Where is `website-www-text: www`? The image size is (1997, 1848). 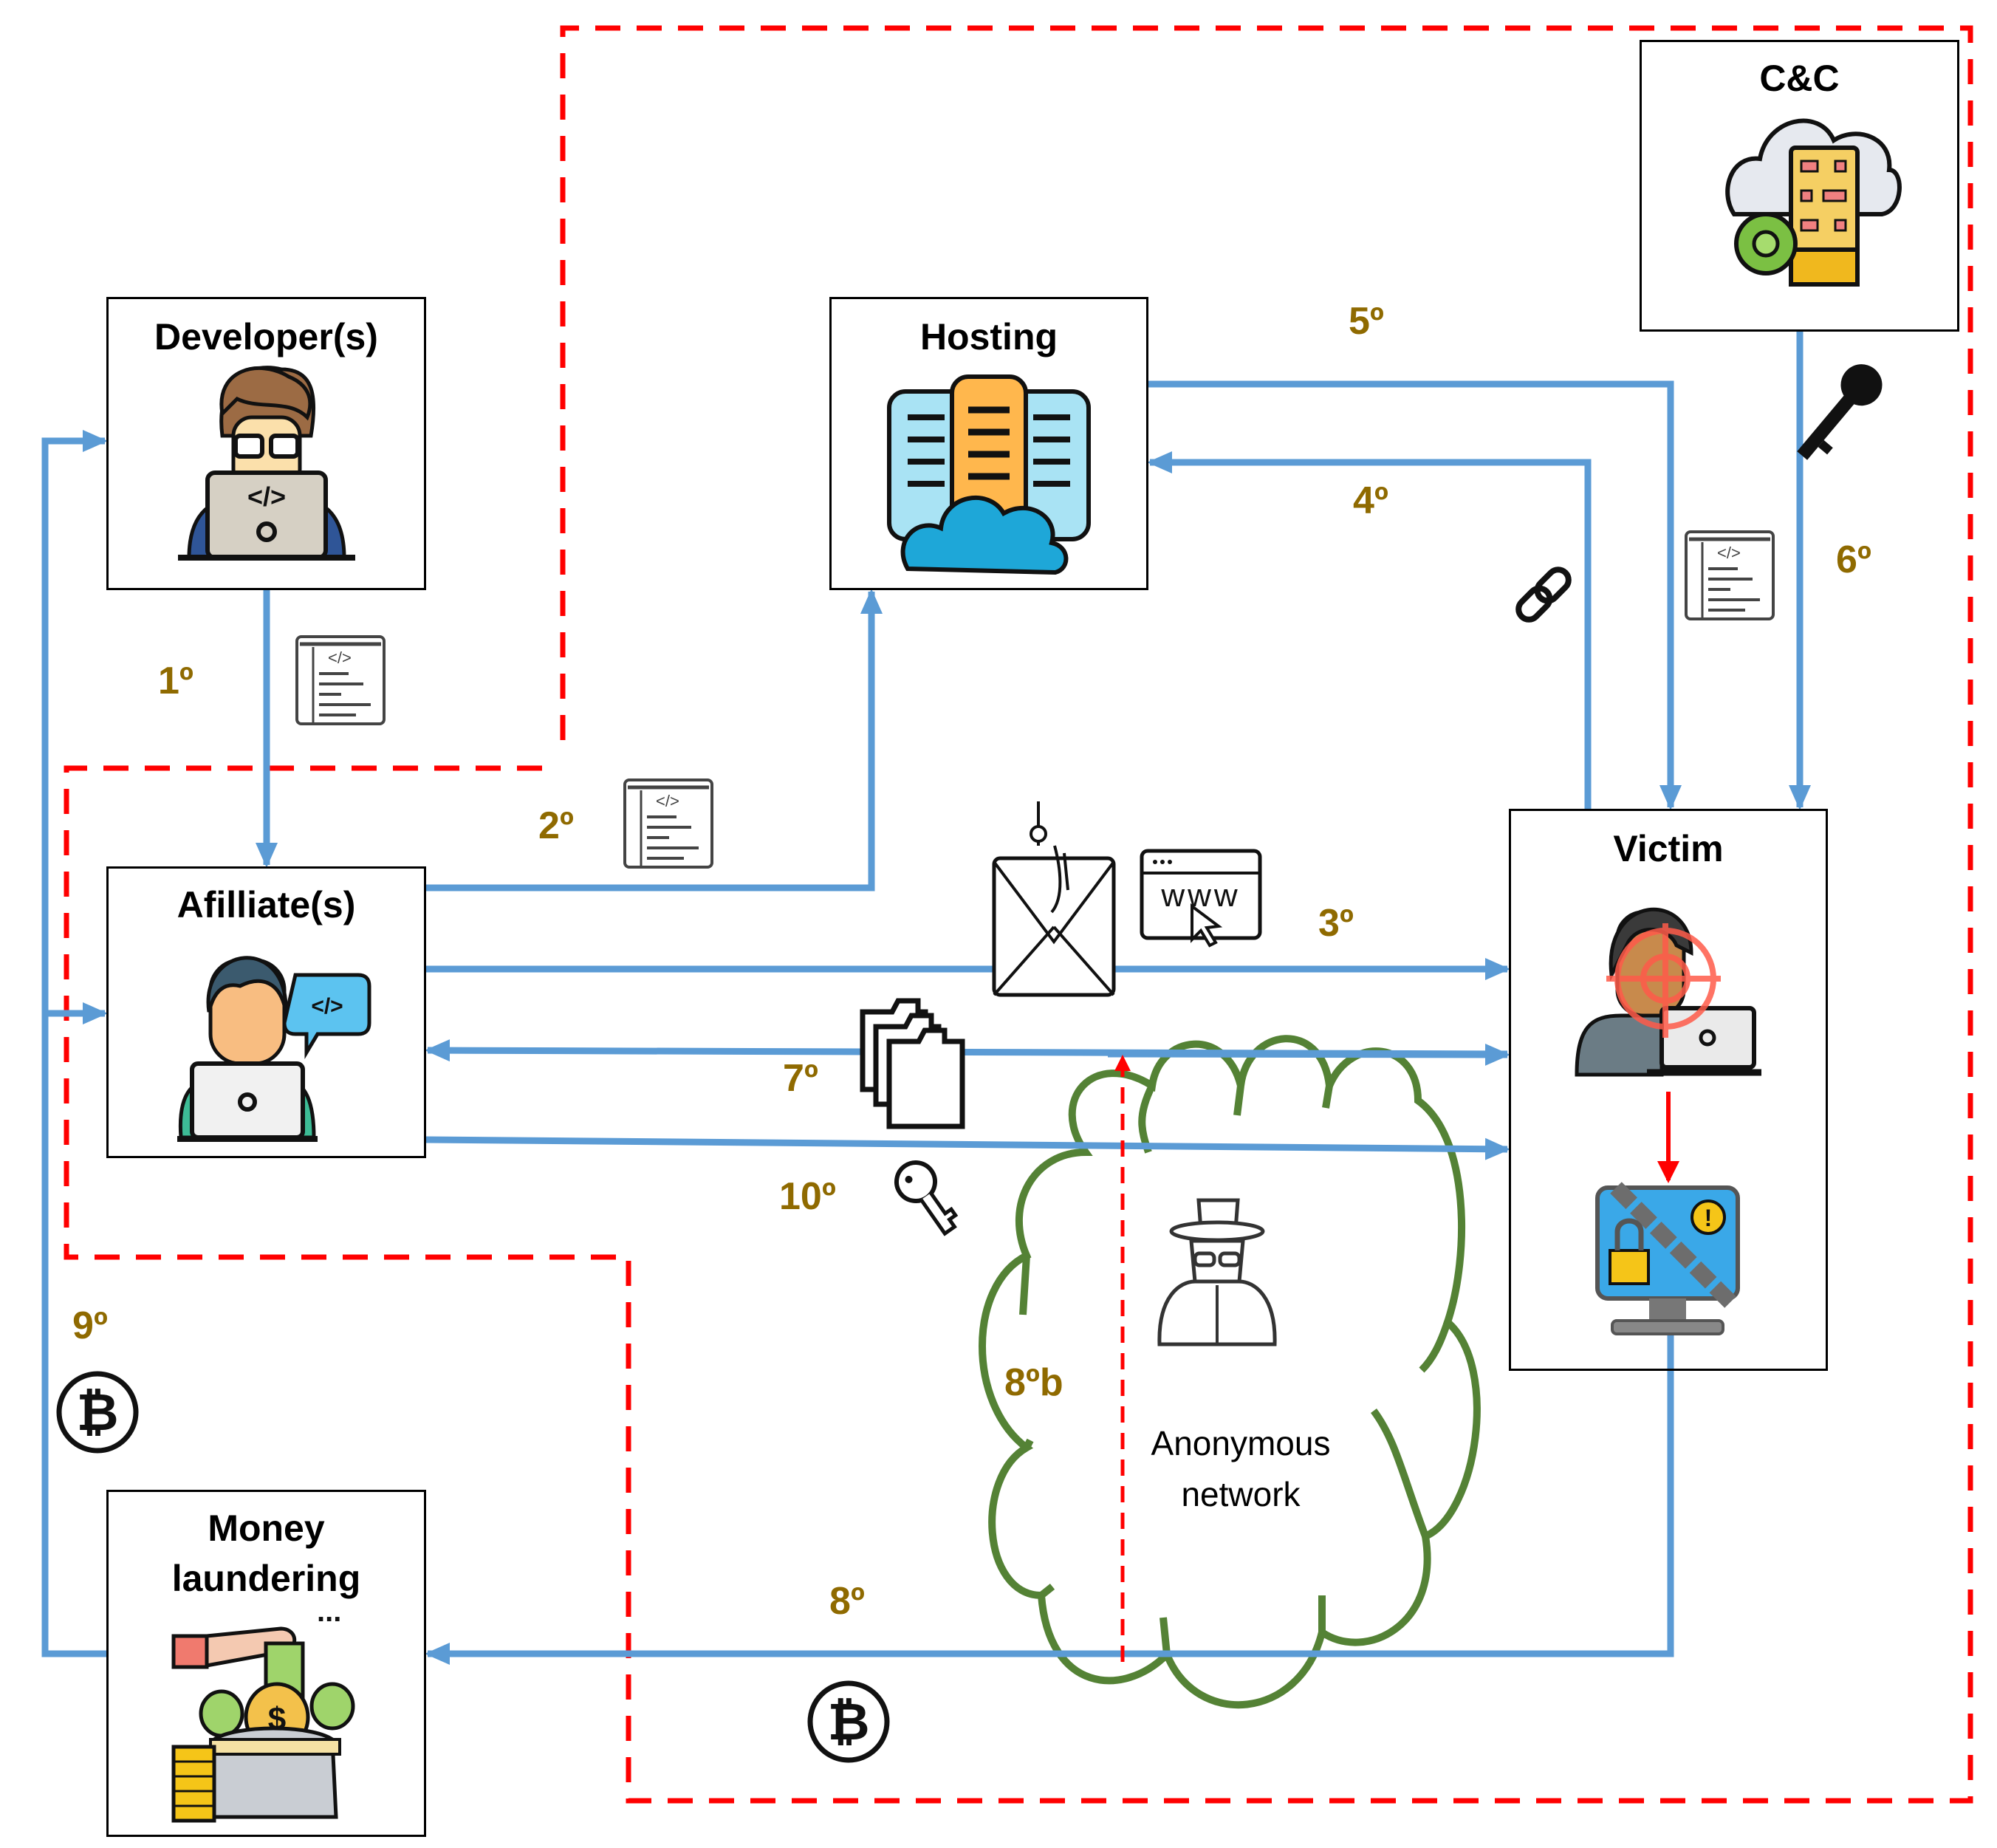 website-www-text: www is located at coordinates (1201, 895).